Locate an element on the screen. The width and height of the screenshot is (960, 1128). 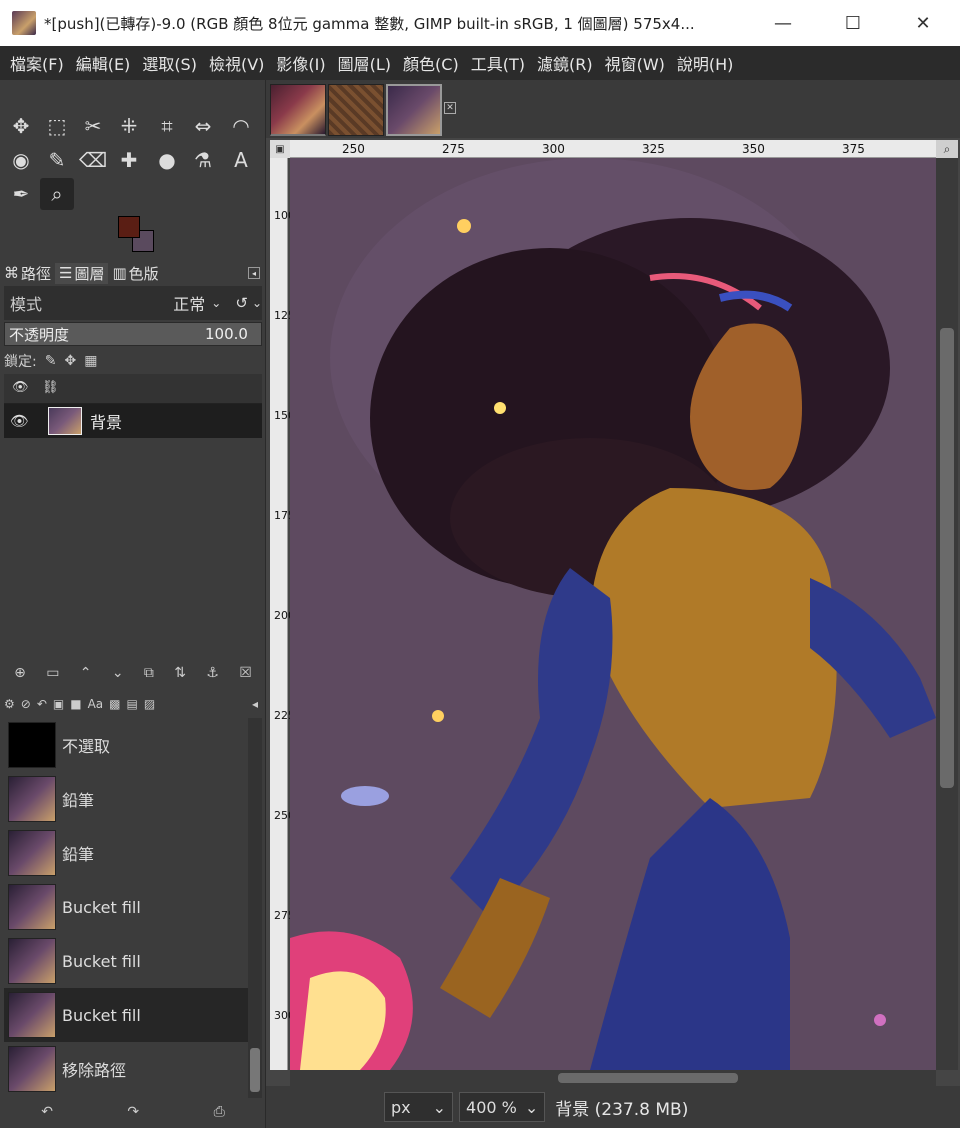
vertical-scrollbar is located at coordinates (947, 614).